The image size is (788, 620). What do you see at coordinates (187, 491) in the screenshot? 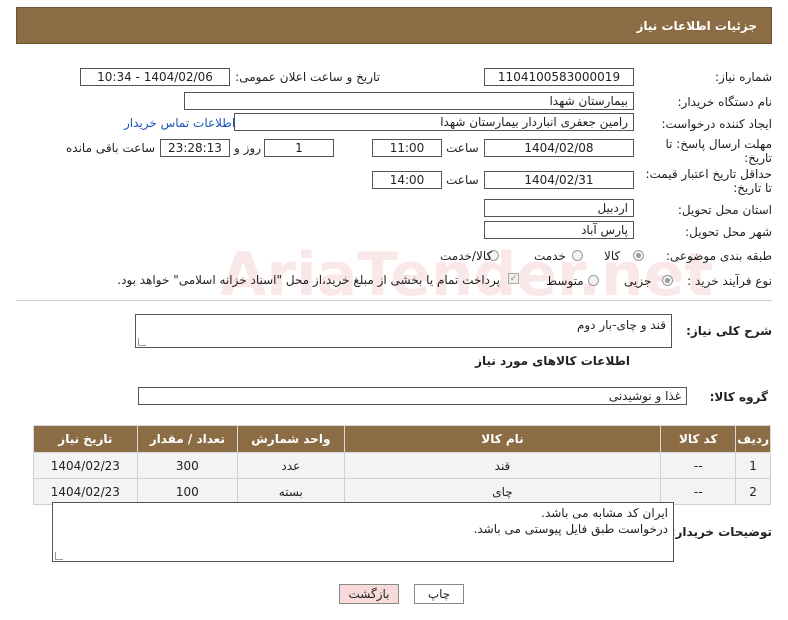
I see `cell-quantity: 100` at bounding box center [187, 491].